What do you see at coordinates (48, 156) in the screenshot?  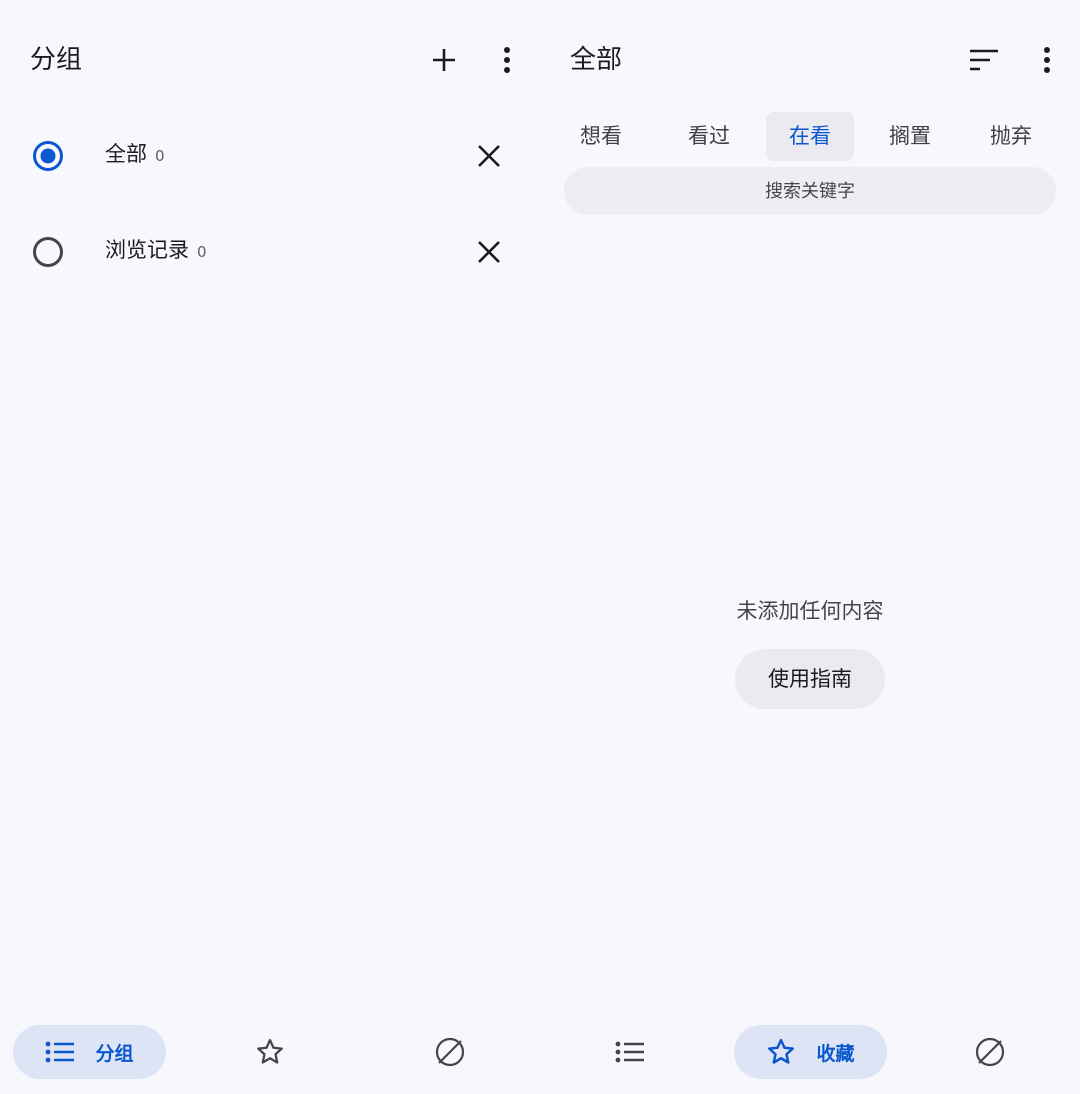 I see `radio-selected-icon` at bounding box center [48, 156].